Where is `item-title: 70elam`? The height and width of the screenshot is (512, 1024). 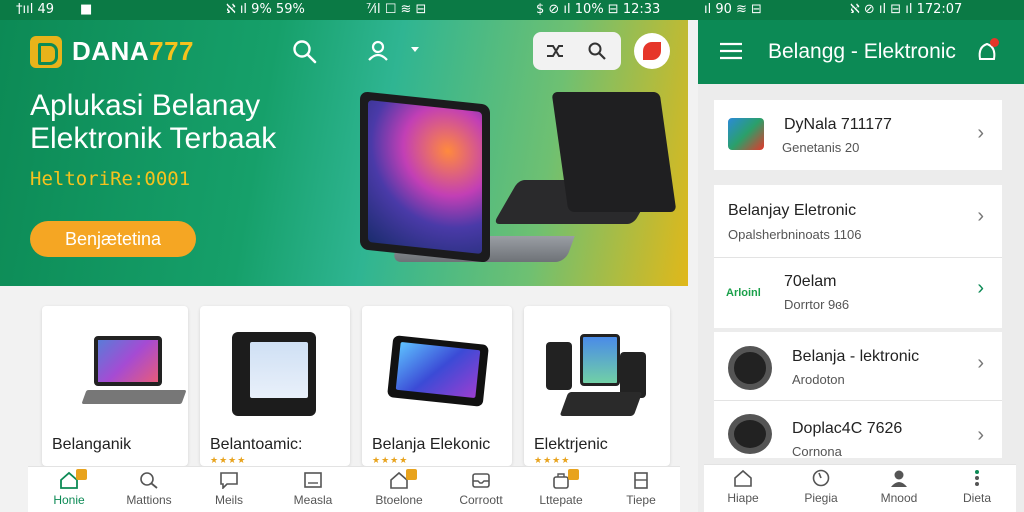 item-title: 70elam is located at coordinates (810, 281).